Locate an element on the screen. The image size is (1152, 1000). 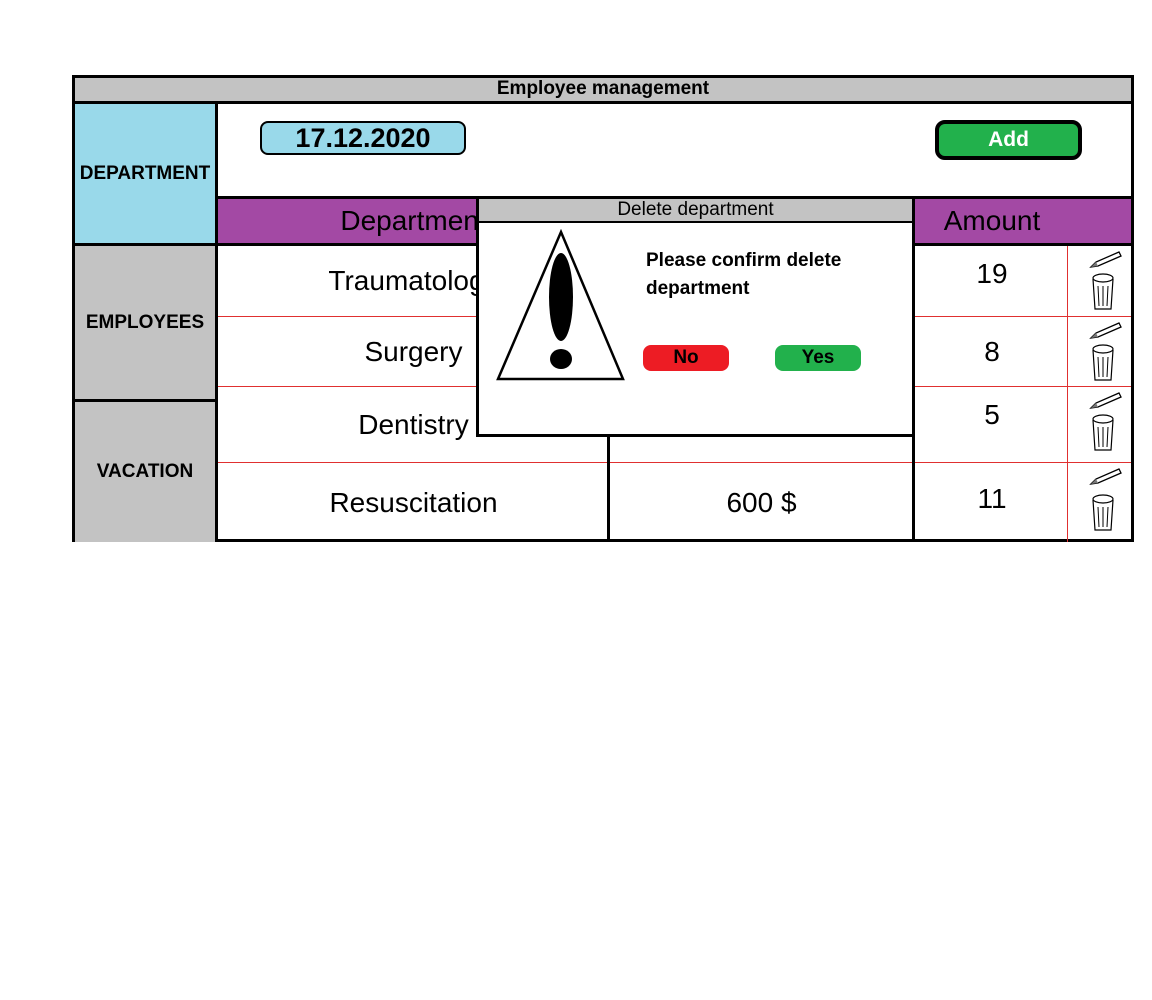
sidebar-item-employees: EMPLOYEES is located at coordinates (146, 324).